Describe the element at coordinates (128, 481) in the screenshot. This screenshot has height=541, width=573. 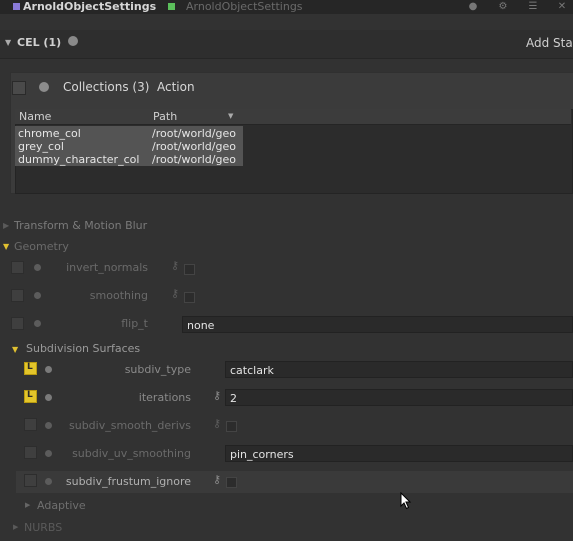
I see `param-label-subdiv-frustum-ignore: subdiv_frustum_ignore` at that location.